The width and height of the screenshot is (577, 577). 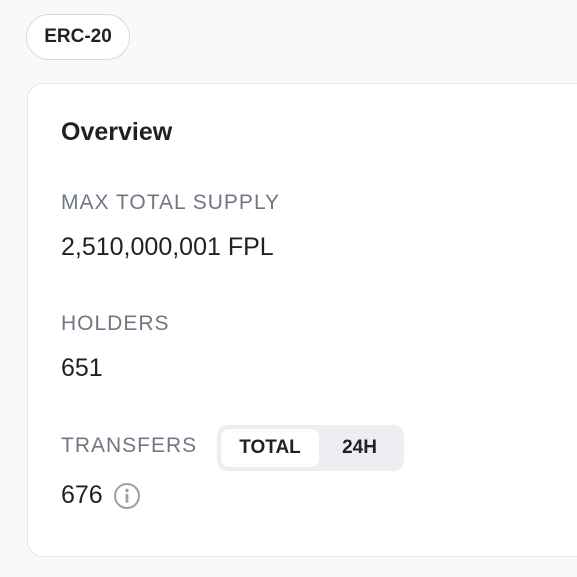 What do you see at coordinates (171, 202) in the screenshot?
I see `max-total-supply-label: MAX TOTAL SUPPLY` at bounding box center [171, 202].